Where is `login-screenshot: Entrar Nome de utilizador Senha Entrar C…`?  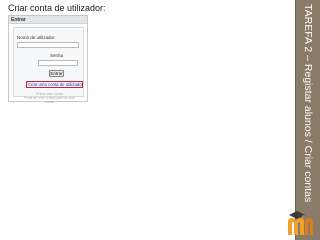
login-screenshot: Entrar Nome de utilizador Senha Entrar C… is located at coordinates (48, 59).